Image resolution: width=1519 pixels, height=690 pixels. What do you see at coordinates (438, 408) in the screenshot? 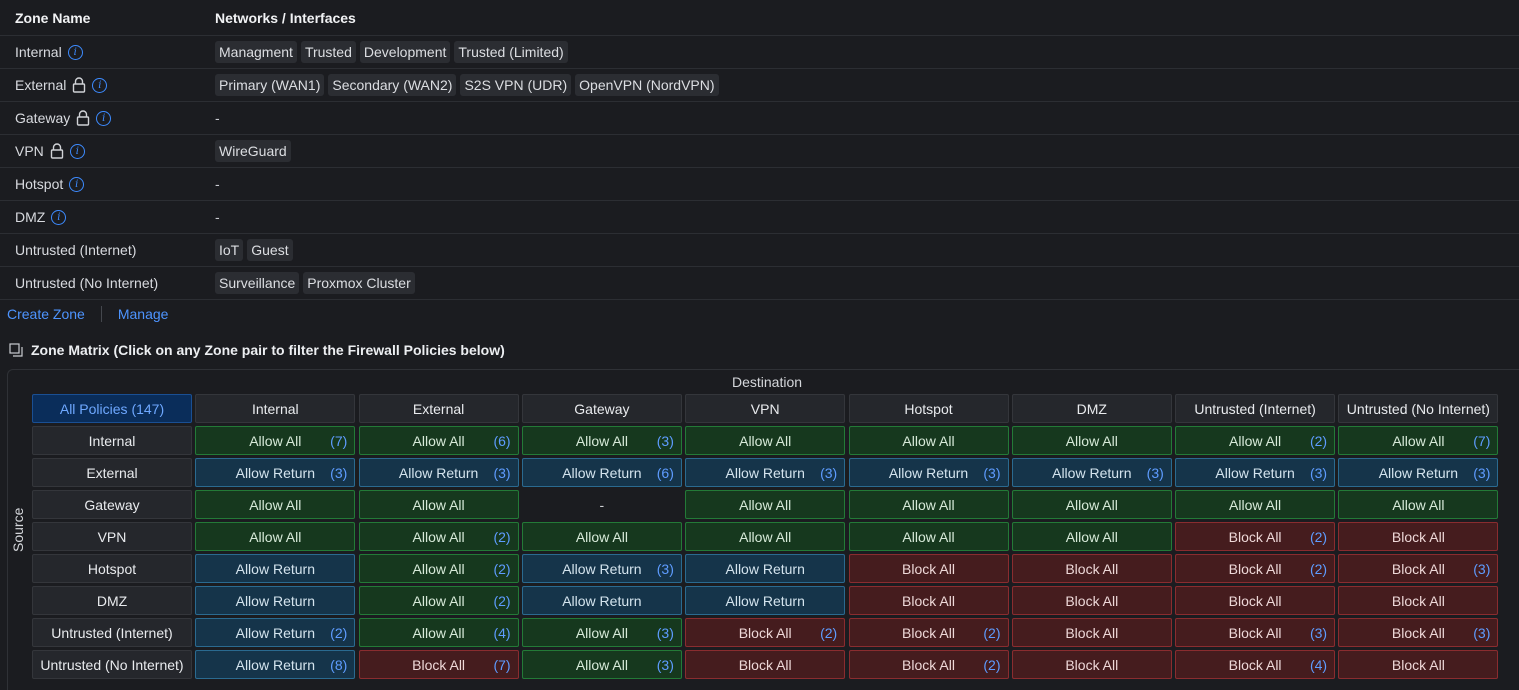
I see `matrix-col-header: External` at bounding box center [438, 408].